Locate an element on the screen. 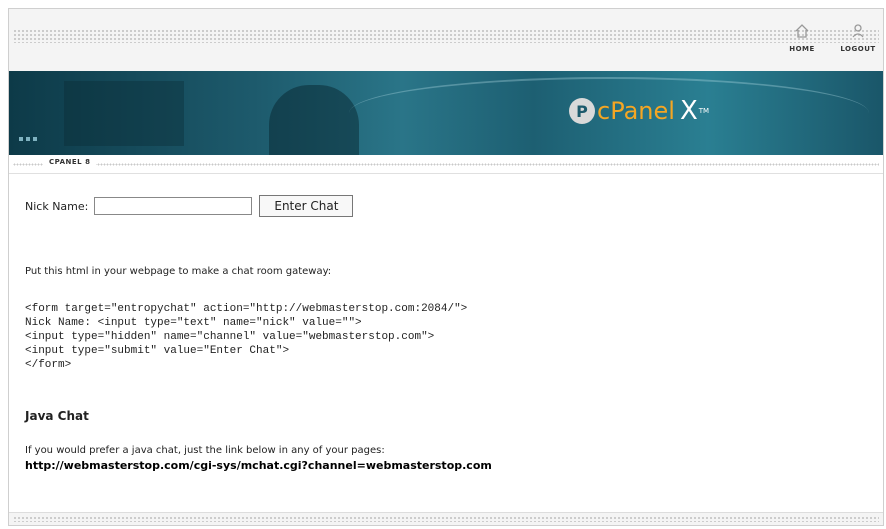 This screenshot has height=529, width=886. nick-form: Nick Name: Enter Chat is located at coordinates (446, 206).